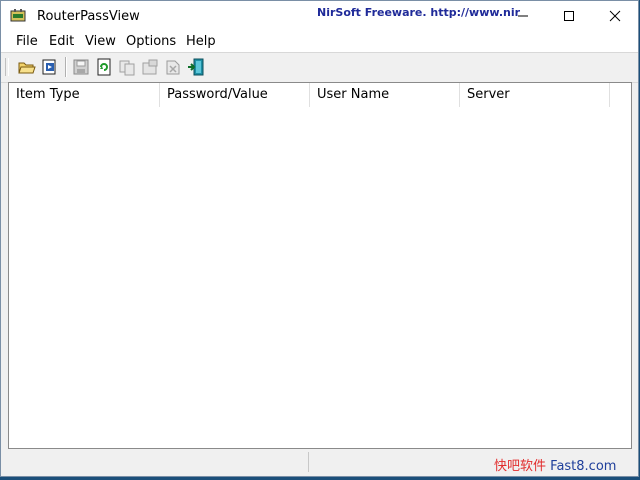 This screenshot has width=640, height=480. What do you see at coordinates (27, 41) in the screenshot?
I see `menu-file: File` at bounding box center [27, 41].